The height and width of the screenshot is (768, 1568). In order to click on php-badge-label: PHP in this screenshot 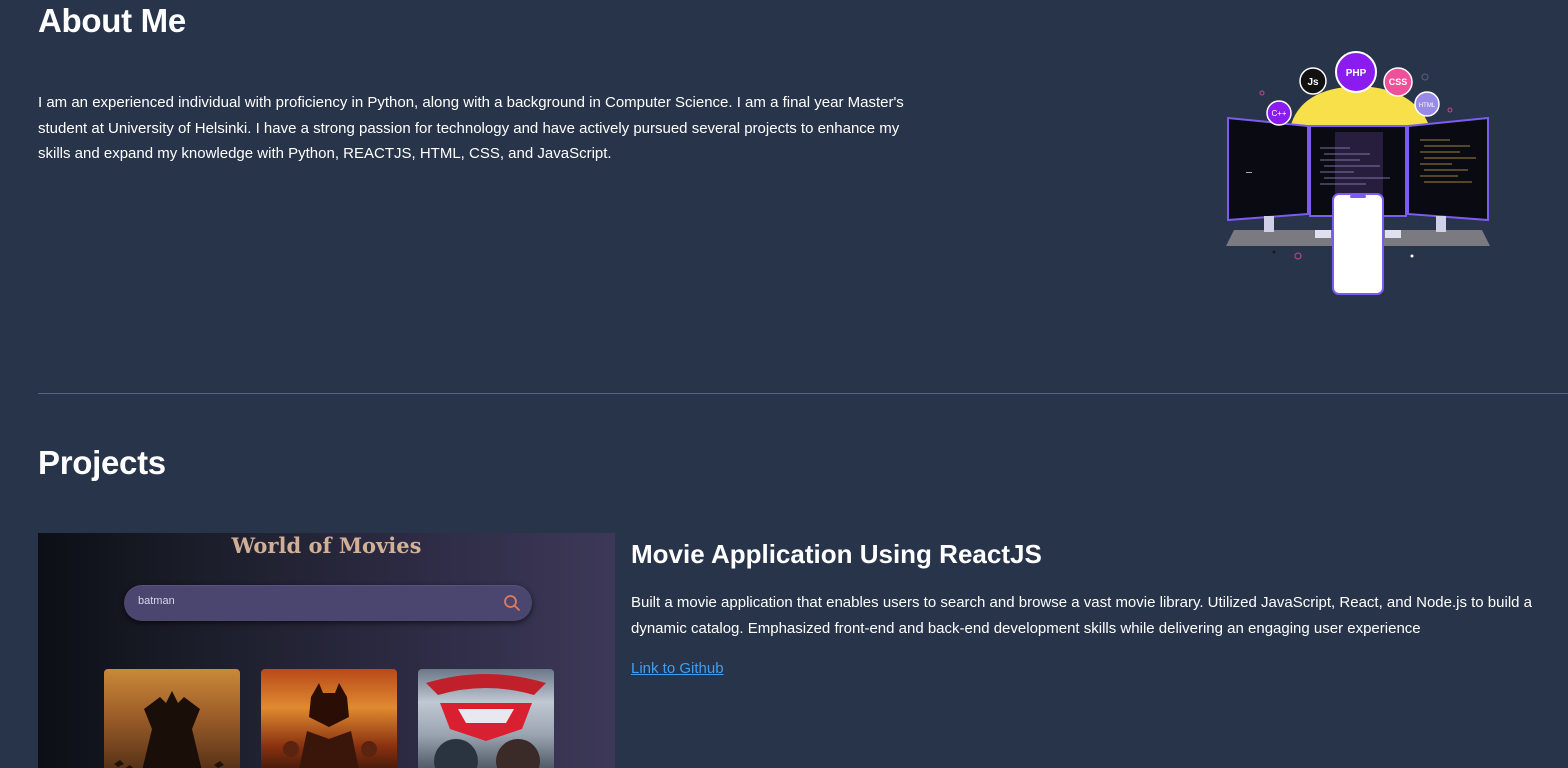, I will do `click(1356, 73)`.